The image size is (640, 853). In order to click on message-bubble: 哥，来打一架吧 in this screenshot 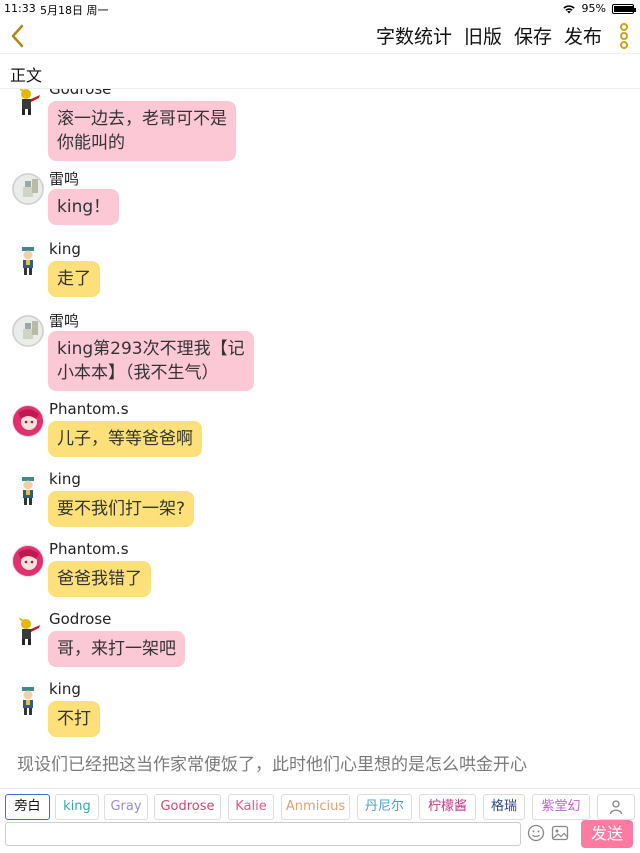, I will do `click(116, 649)`.